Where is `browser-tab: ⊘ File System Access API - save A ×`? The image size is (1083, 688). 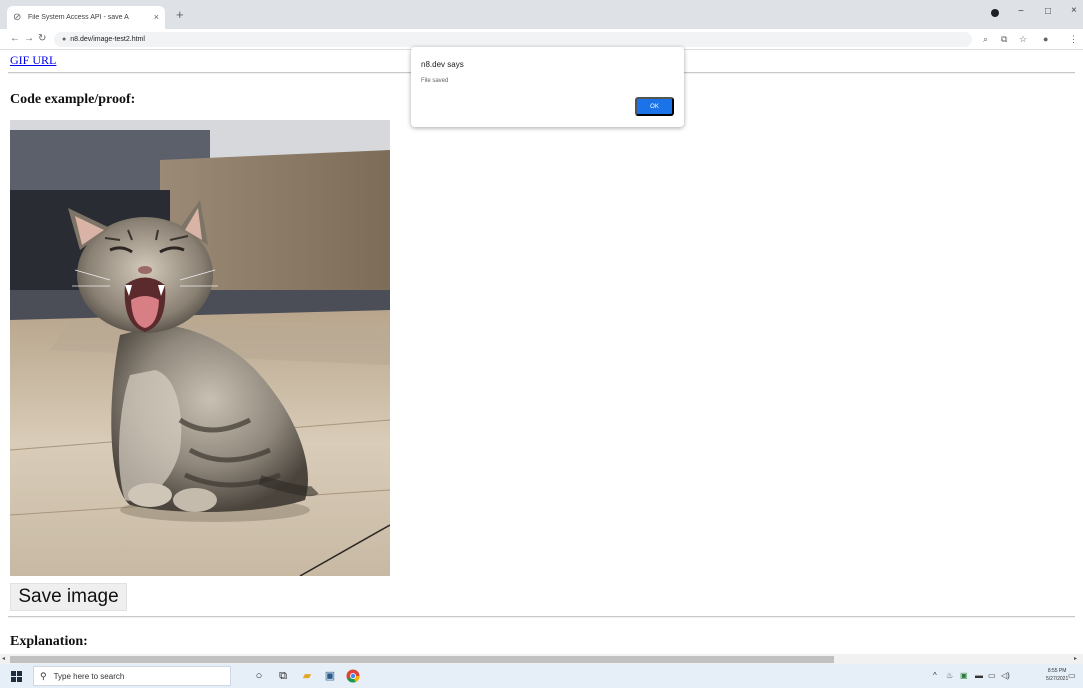
browser-tab: ⊘ File System Access API - save A × is located at coordinates (86, 17).